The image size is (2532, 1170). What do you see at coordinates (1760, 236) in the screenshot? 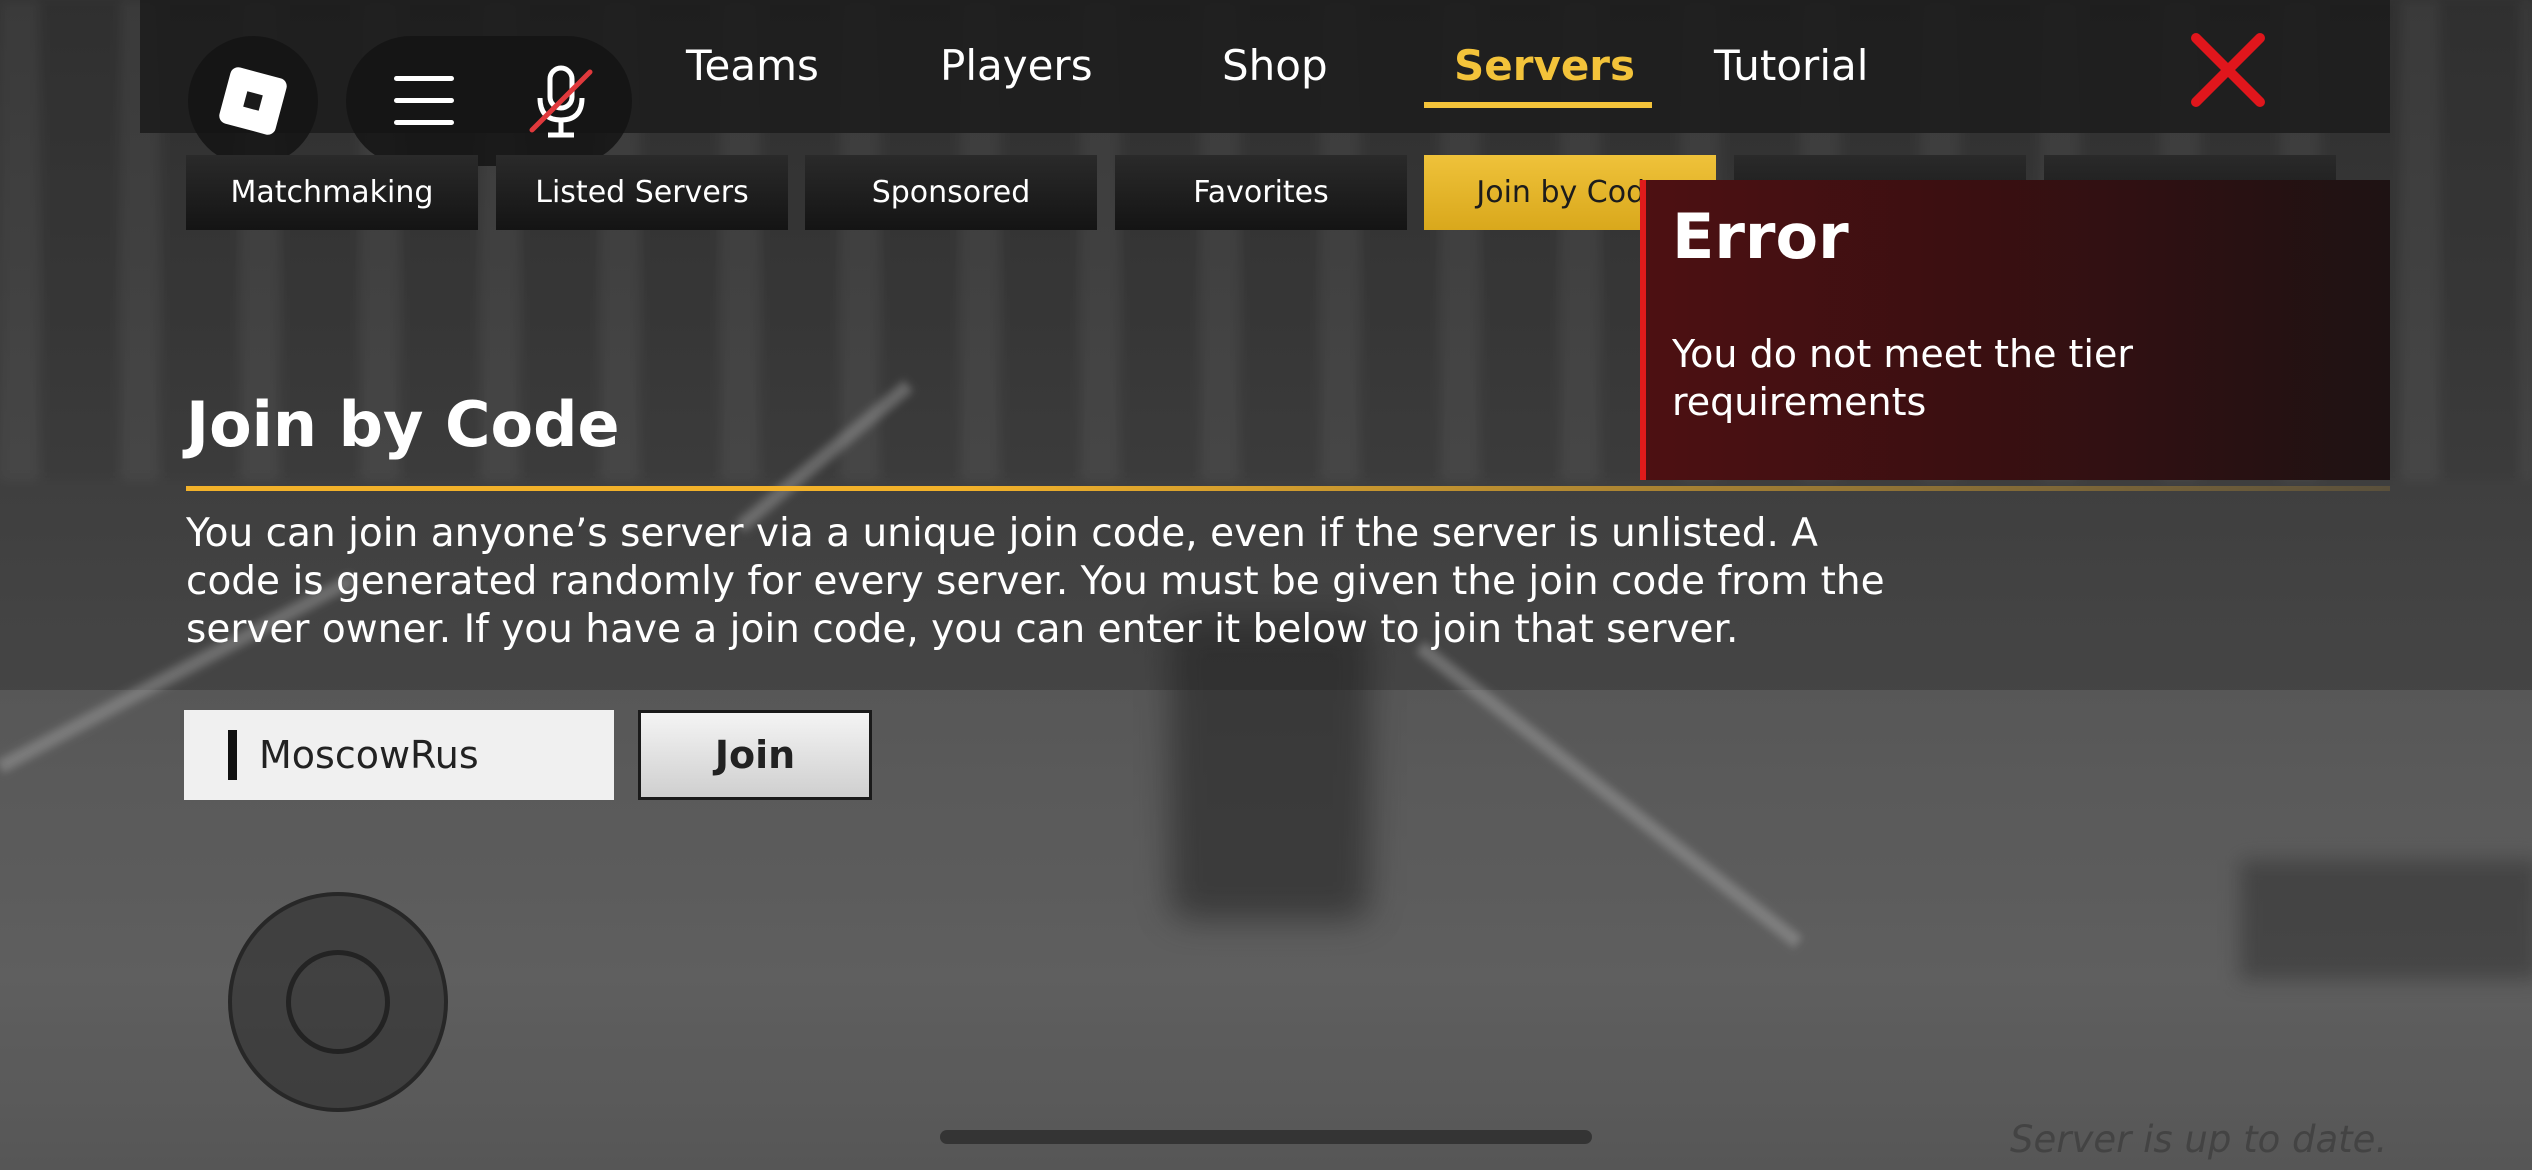
I see `error-title: Error` at bounding box center [1760, 236].